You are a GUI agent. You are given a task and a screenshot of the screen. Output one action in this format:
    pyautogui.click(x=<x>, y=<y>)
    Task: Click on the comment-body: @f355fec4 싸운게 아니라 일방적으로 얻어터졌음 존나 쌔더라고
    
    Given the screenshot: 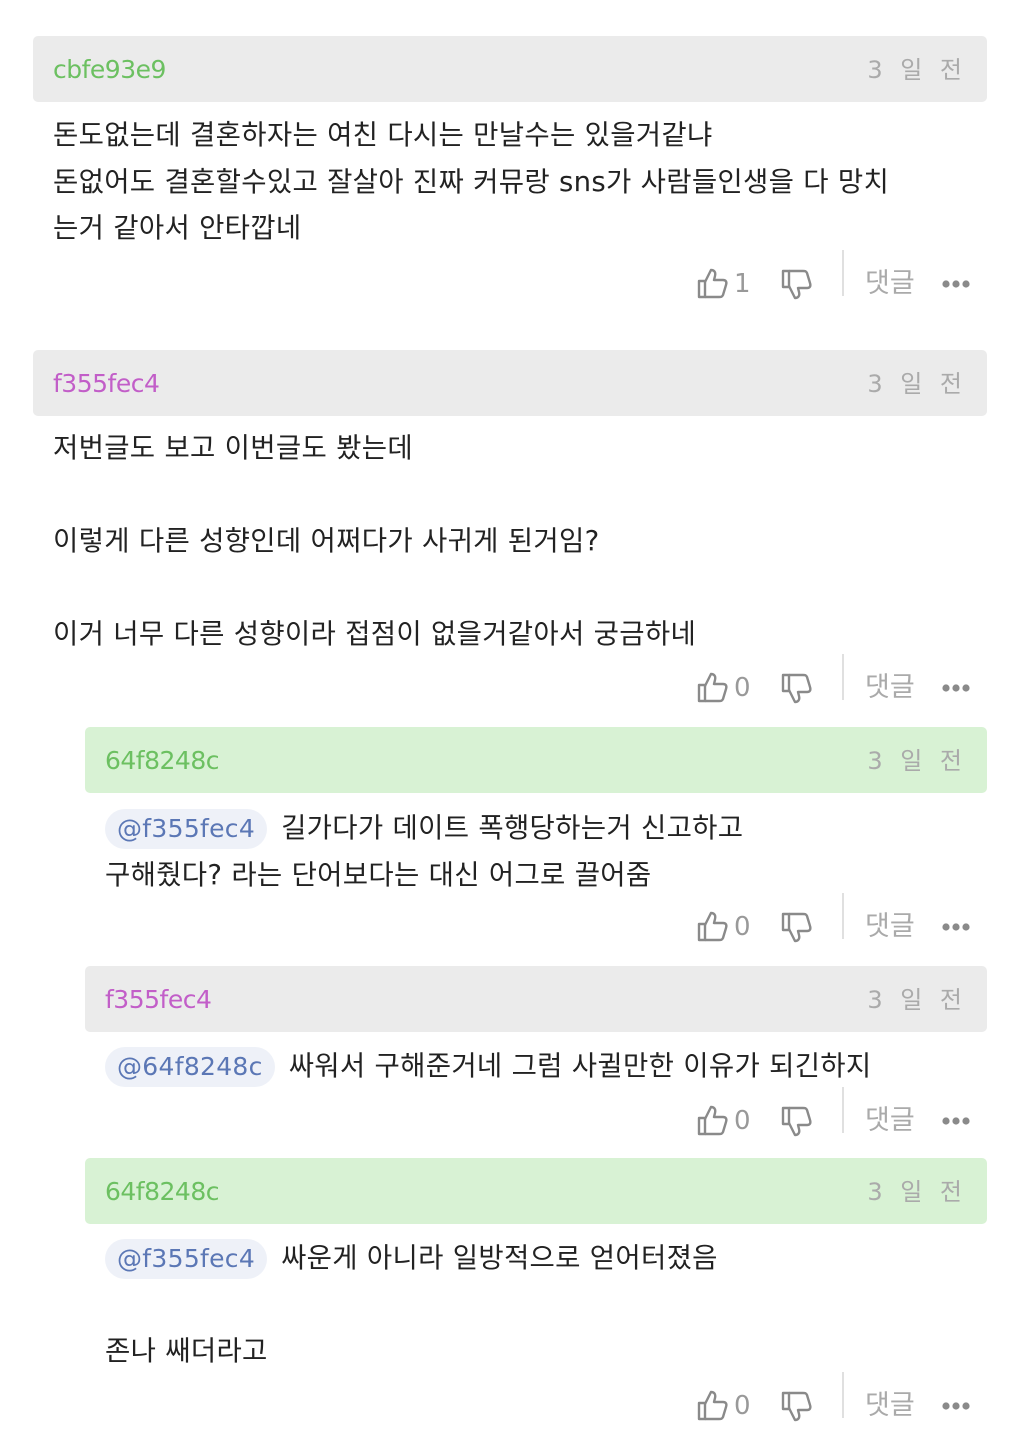 What is the action you would take?
    pyautogui.click(x=542, y=1305)
    